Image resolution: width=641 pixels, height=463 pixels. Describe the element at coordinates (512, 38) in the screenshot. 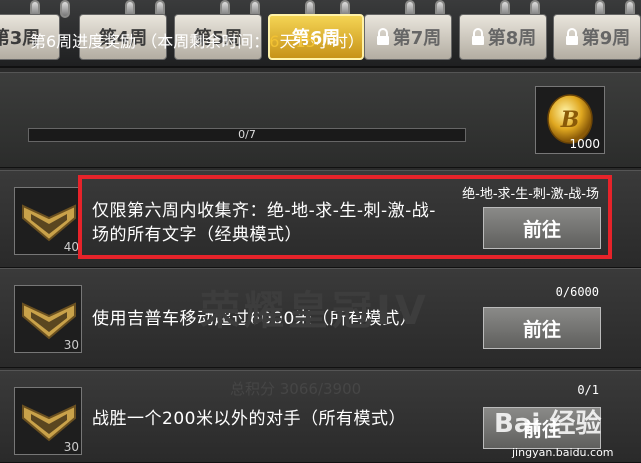

I see `tab-label: 第8周` at that location.